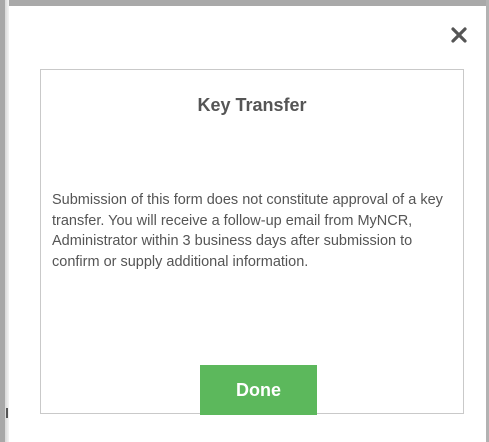  Describe the element at coordinates (244, 3) in the screenshot. I see `window-top-edge` at that location.